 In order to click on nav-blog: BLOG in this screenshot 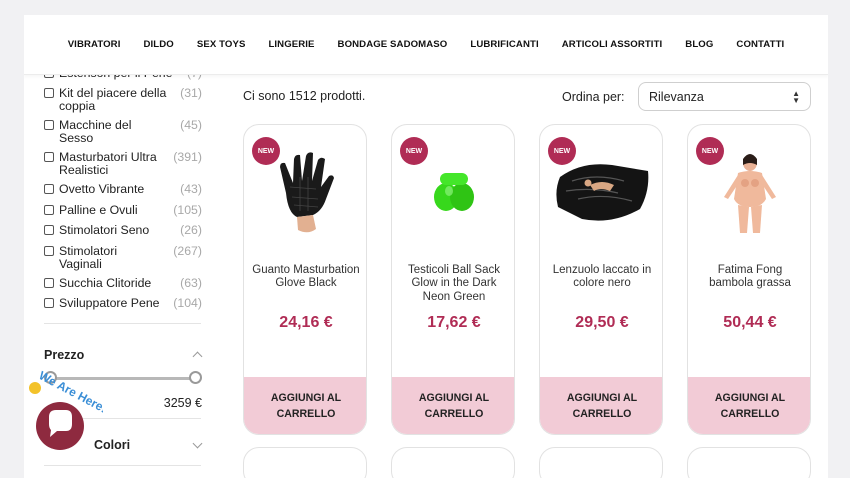, I will do `click(699, 44)`.